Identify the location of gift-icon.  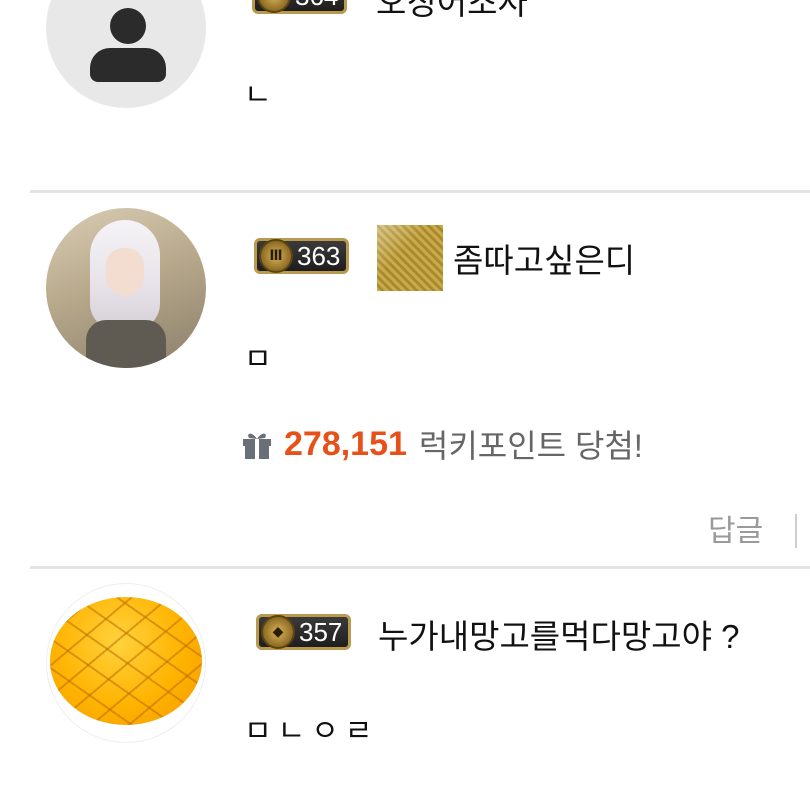
(257, 446).